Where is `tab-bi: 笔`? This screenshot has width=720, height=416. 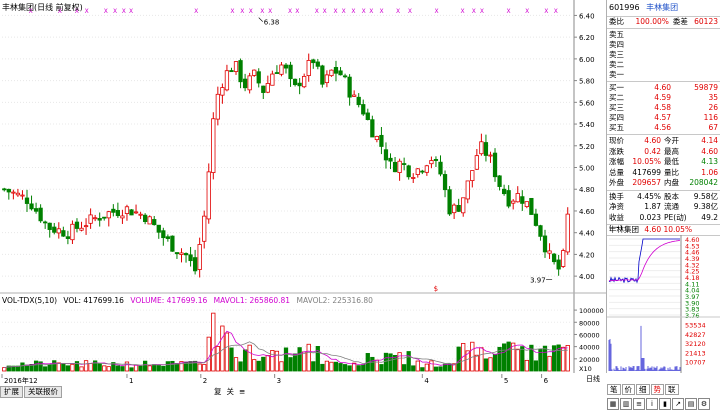
tab-bi: 笔 is located at coordinates (614, 389).